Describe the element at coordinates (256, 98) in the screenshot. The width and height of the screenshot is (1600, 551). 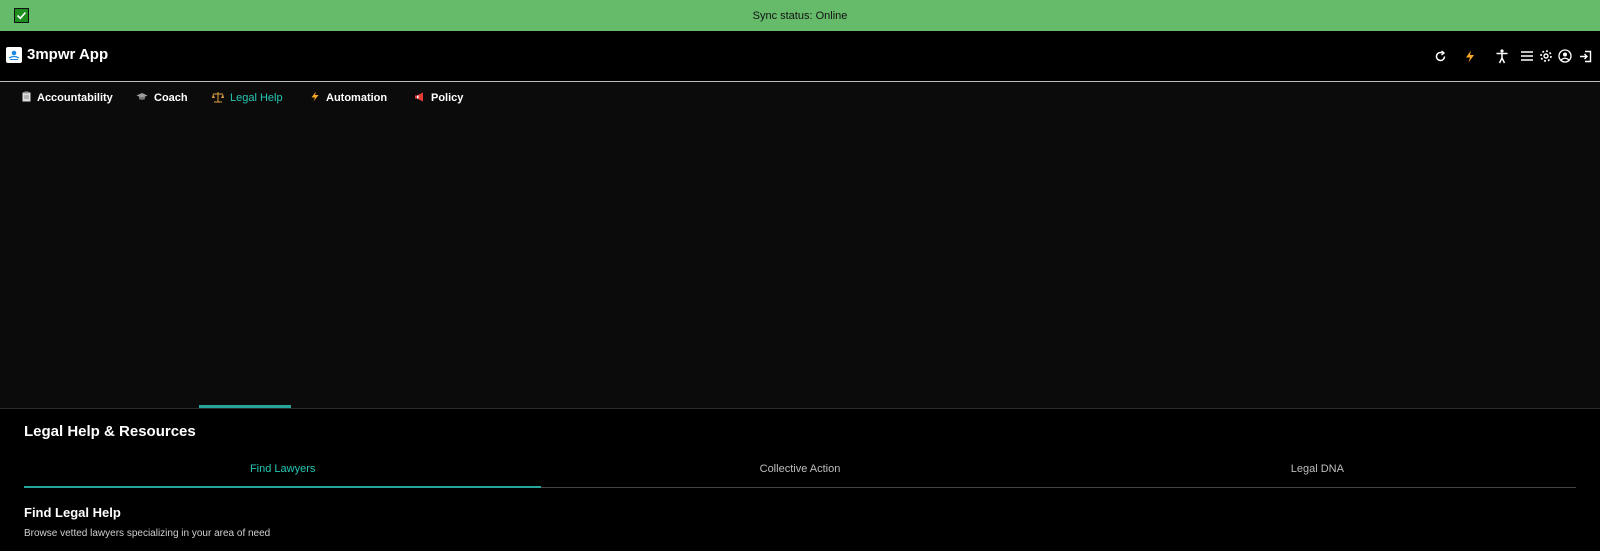
I see `tab-label: Legal Help` at that location.